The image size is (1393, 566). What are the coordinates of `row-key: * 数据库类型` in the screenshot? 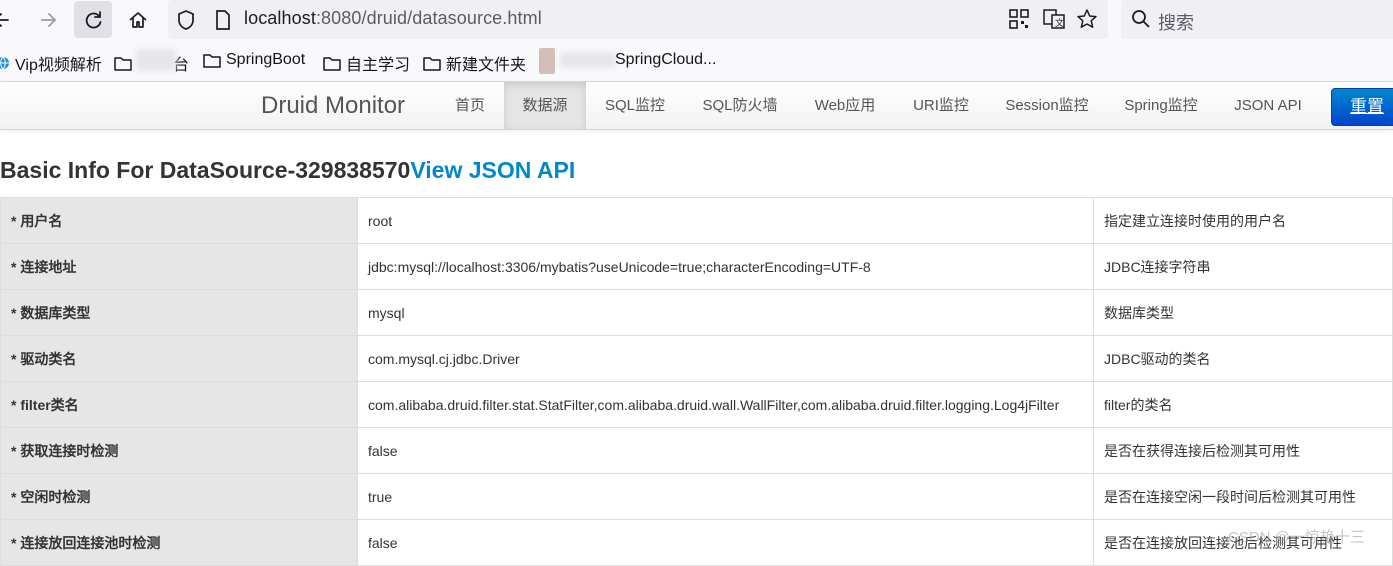 It's located at (179, 312).